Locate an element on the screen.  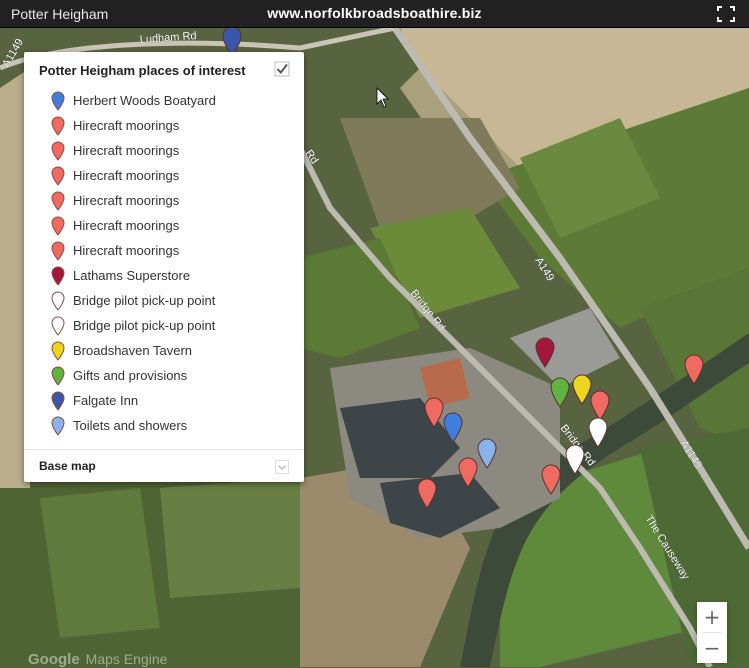
google-logo: Google is located at coordinates (54, 659).